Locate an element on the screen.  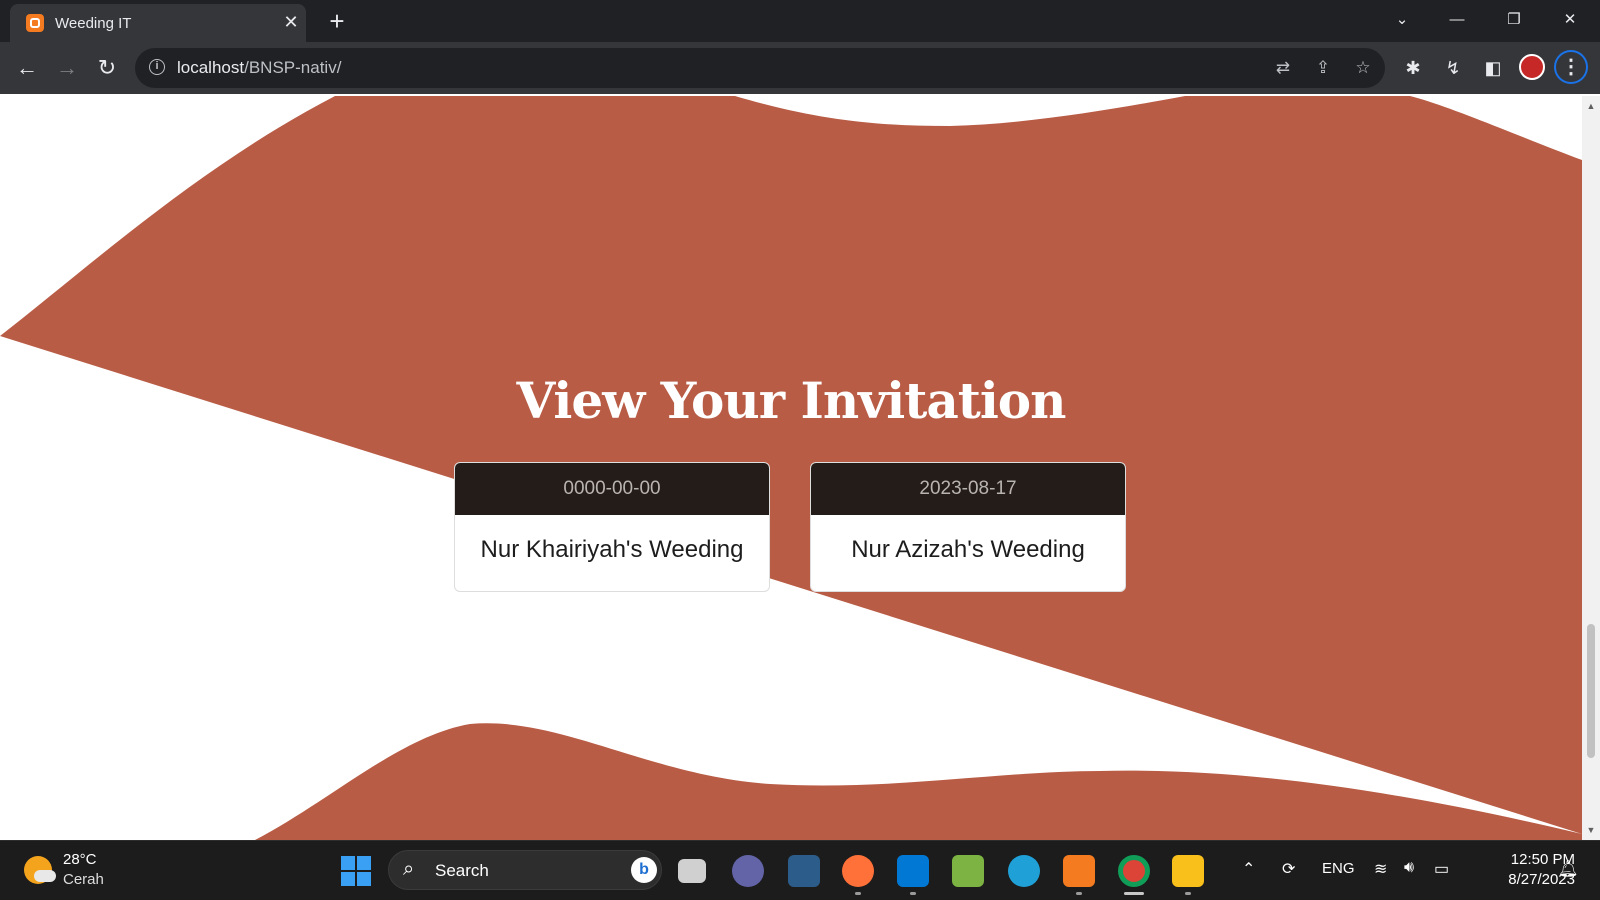
windows-start-icon is located at coordinates (356, 871).